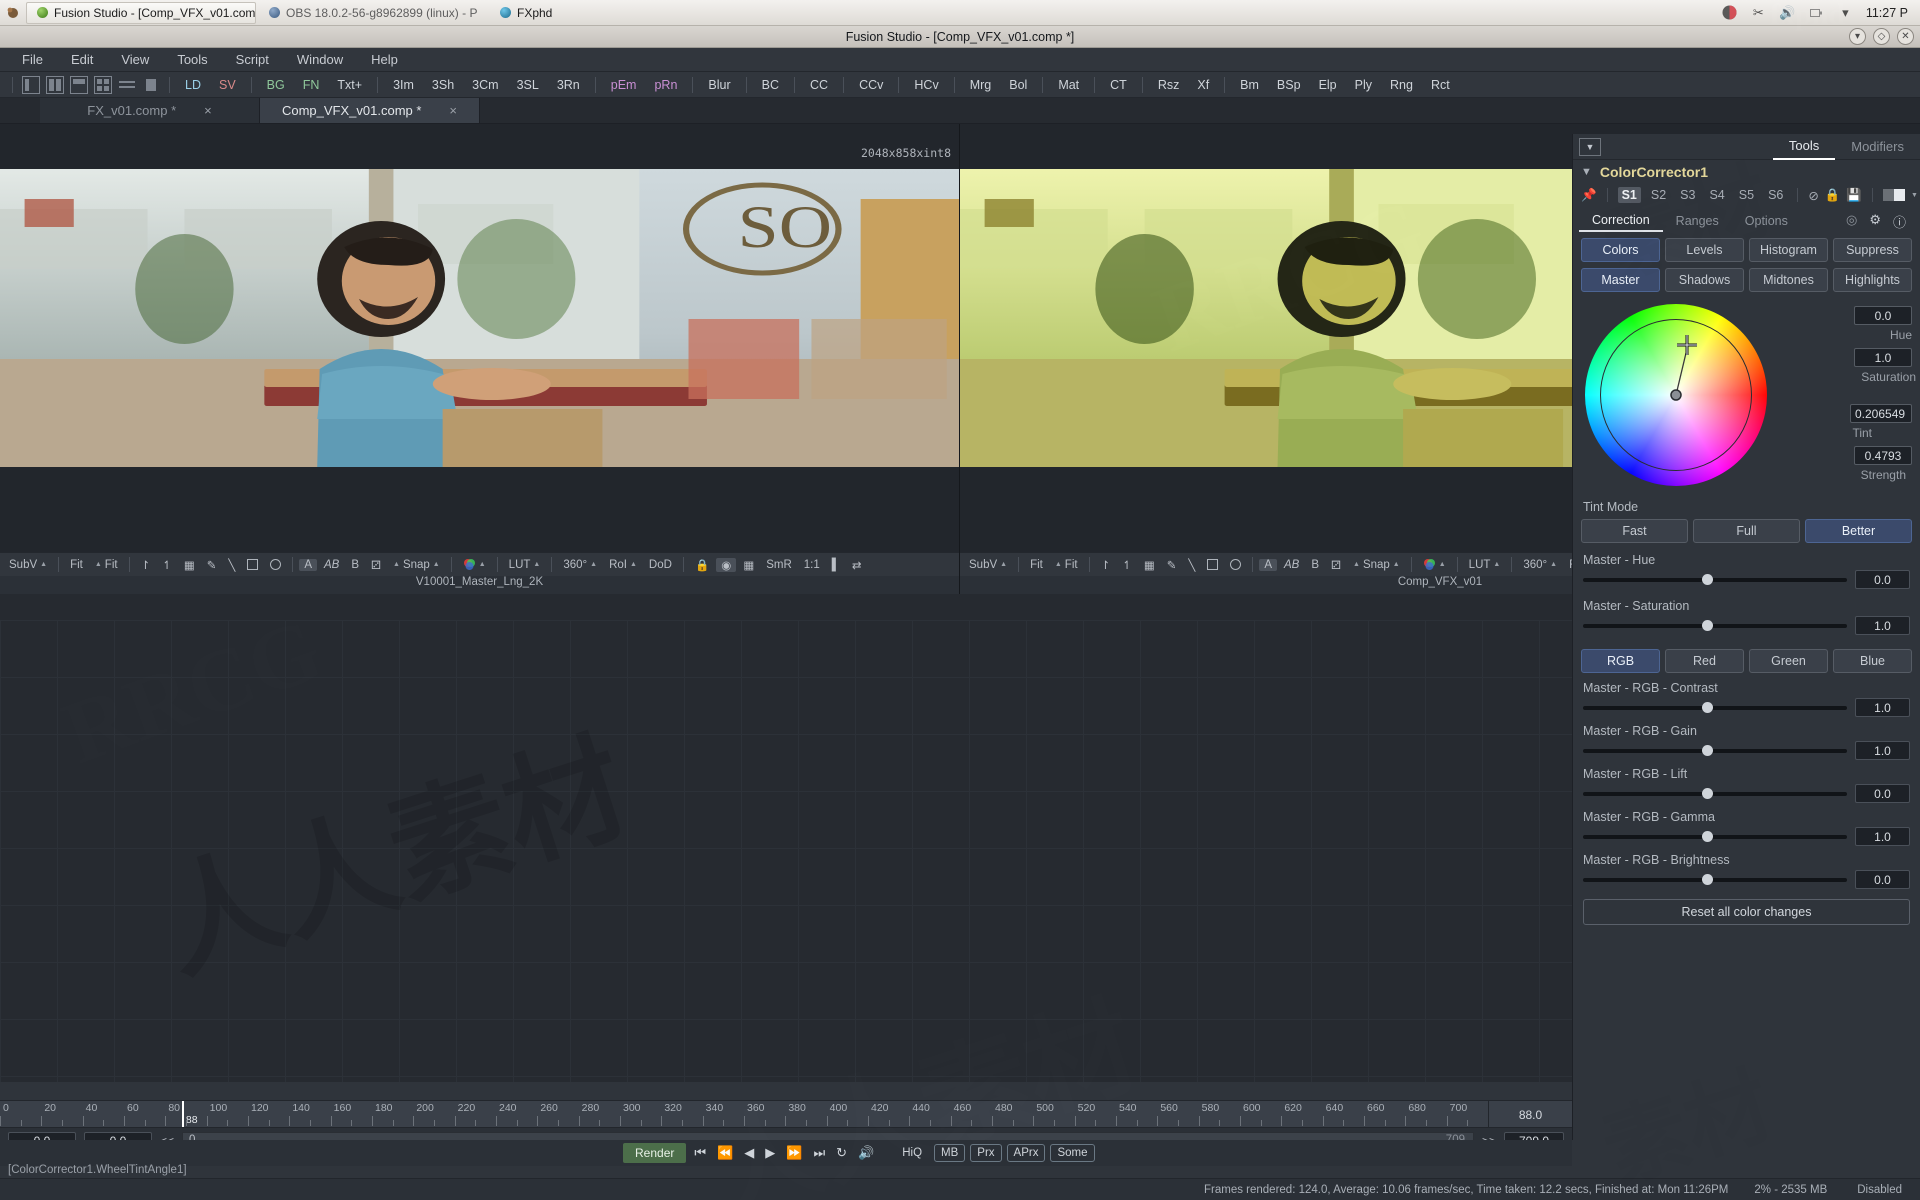 The width and height of the screenshot is (1920, 1200). I want to click on subview-selector: SubV ▲, so click(988, 565).